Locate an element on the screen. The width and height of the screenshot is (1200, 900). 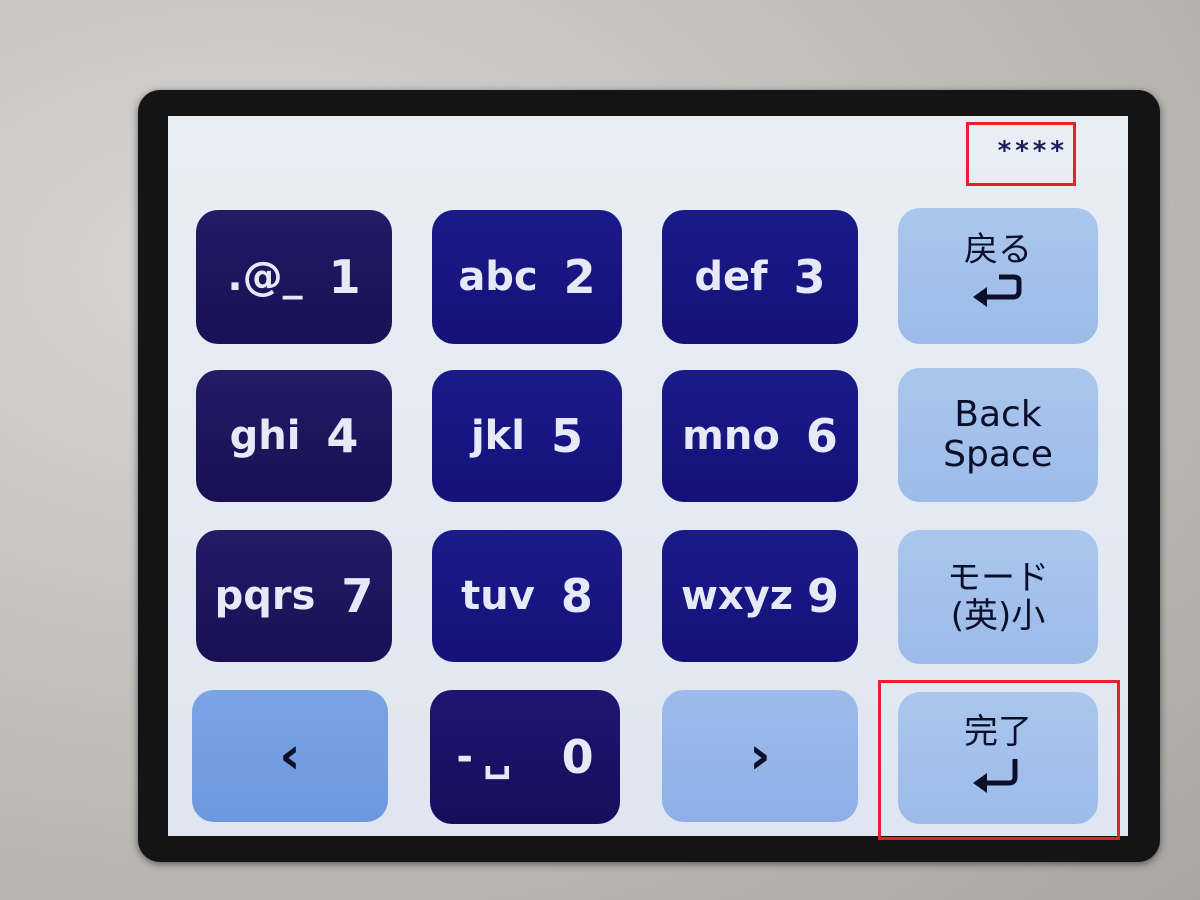
mode-label-line1: モード is located at coordinates (998, 577).